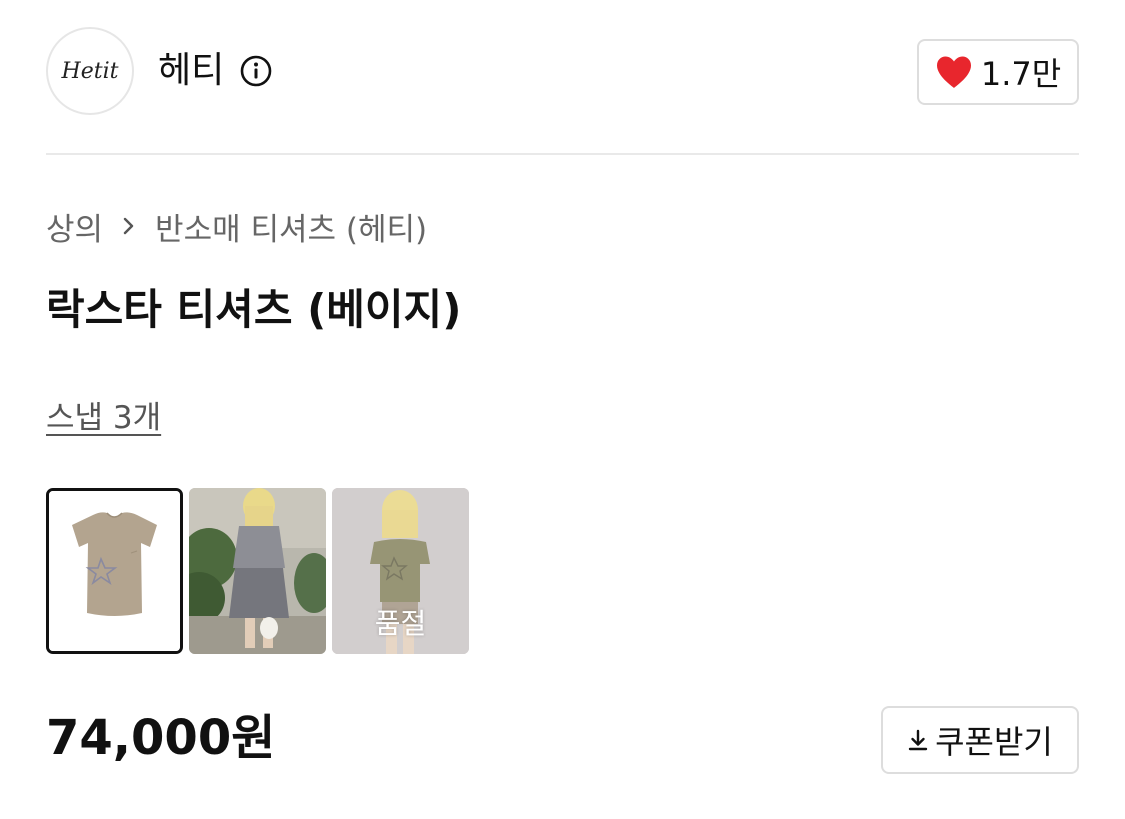  I want to click on divider, so click(562, 154).